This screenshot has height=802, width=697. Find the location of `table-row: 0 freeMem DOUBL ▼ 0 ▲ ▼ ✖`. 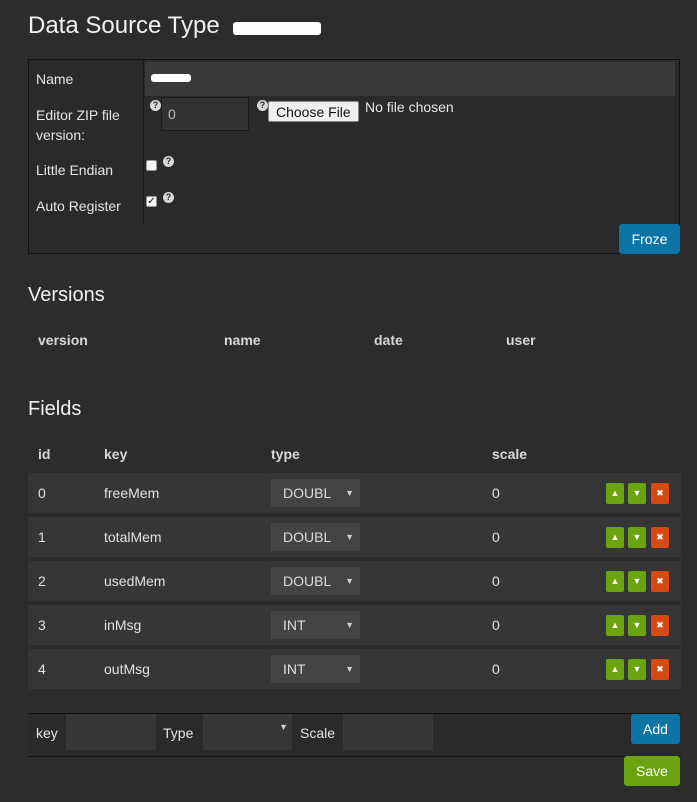

table-row: 0 freeMem DOUBL ▼ 0 ▲ ▼ ✖ is located at coordinates (354, 493).